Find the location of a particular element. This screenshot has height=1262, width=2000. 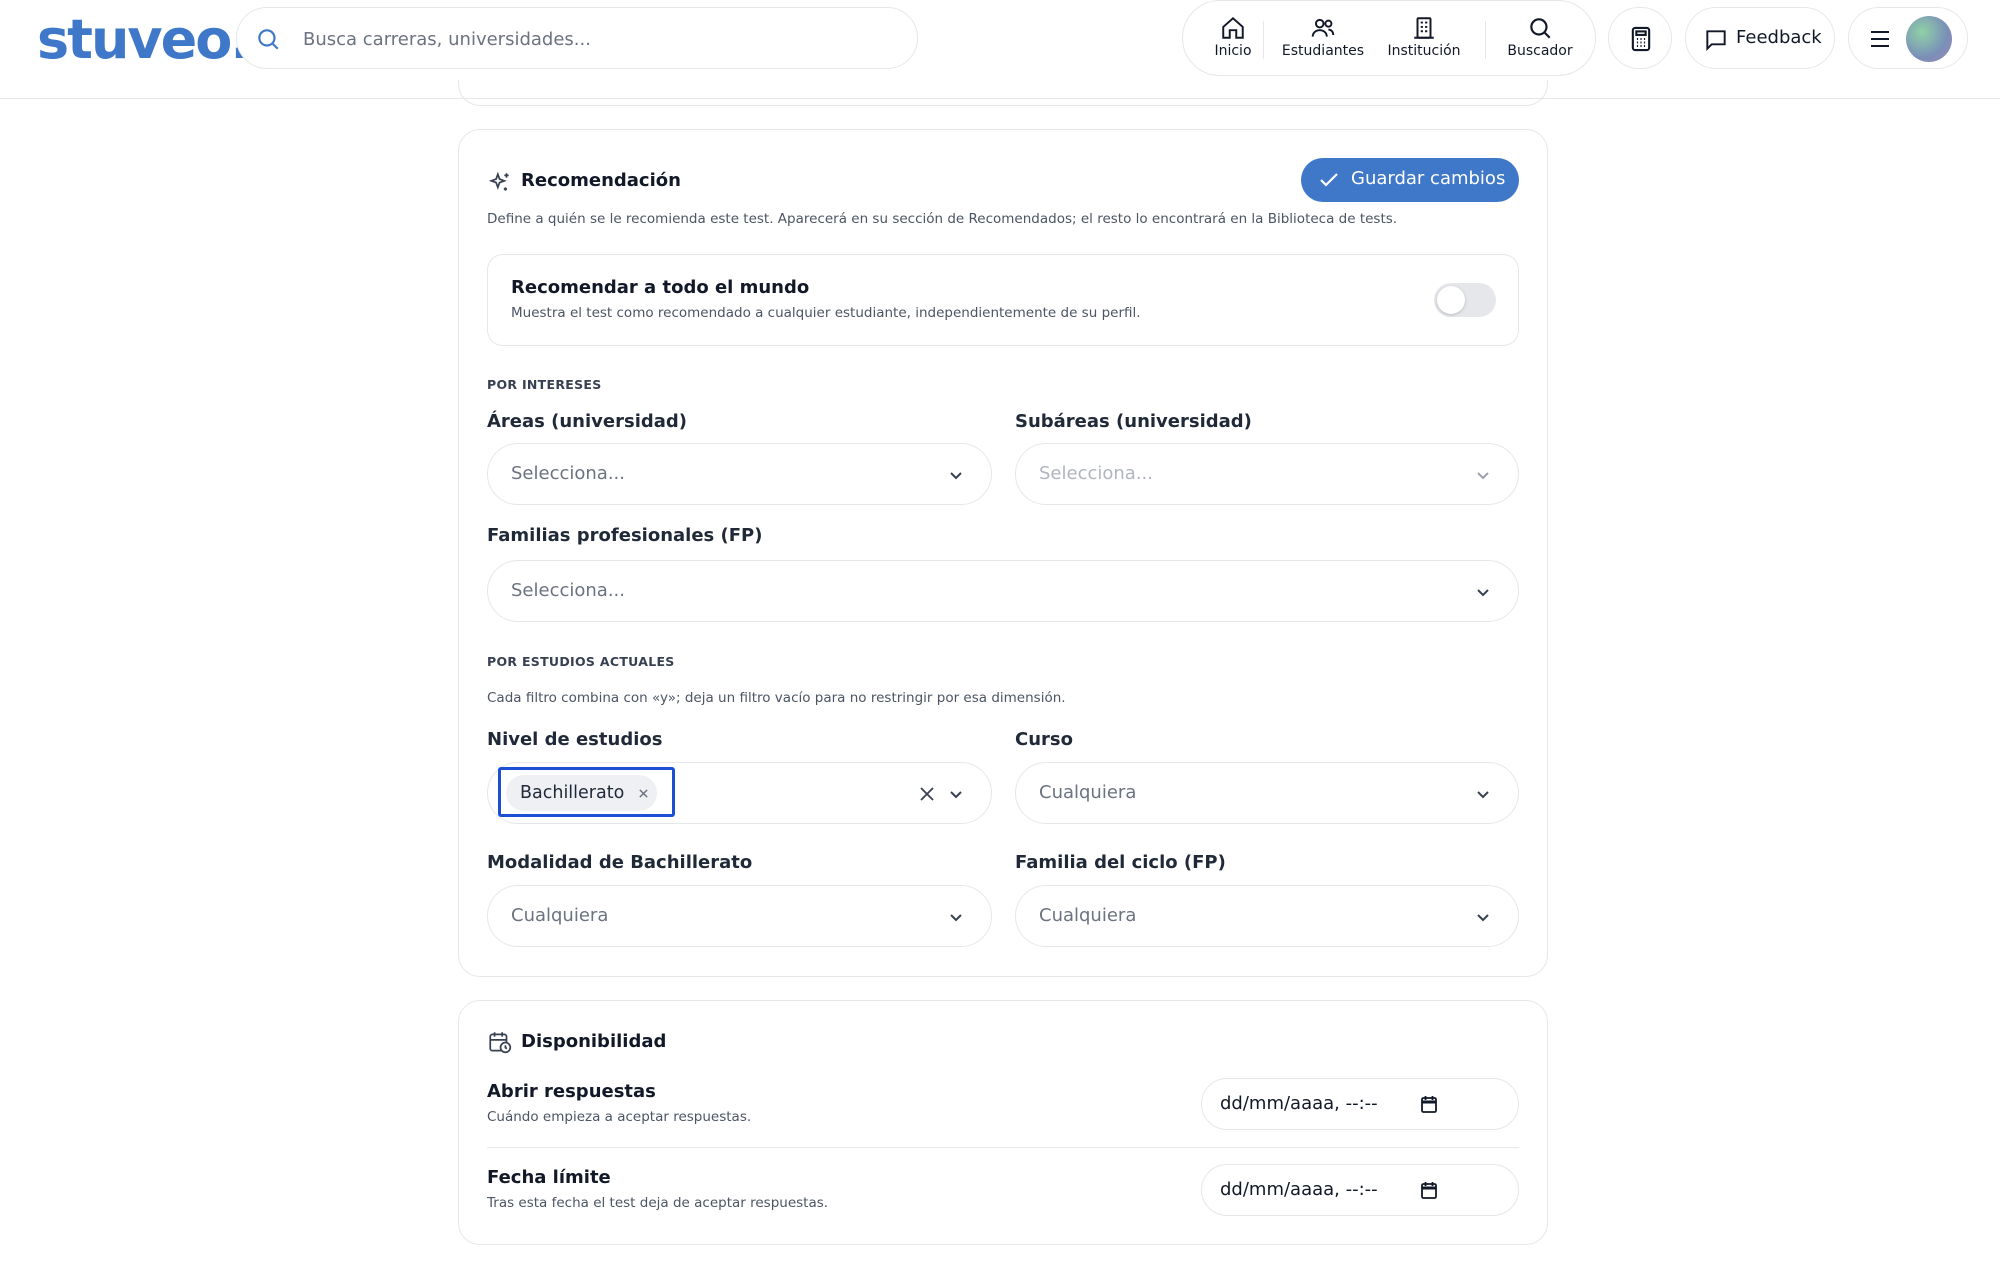

subareas-label: Subáreas (universidad) is located at coordinates (1133, 421).